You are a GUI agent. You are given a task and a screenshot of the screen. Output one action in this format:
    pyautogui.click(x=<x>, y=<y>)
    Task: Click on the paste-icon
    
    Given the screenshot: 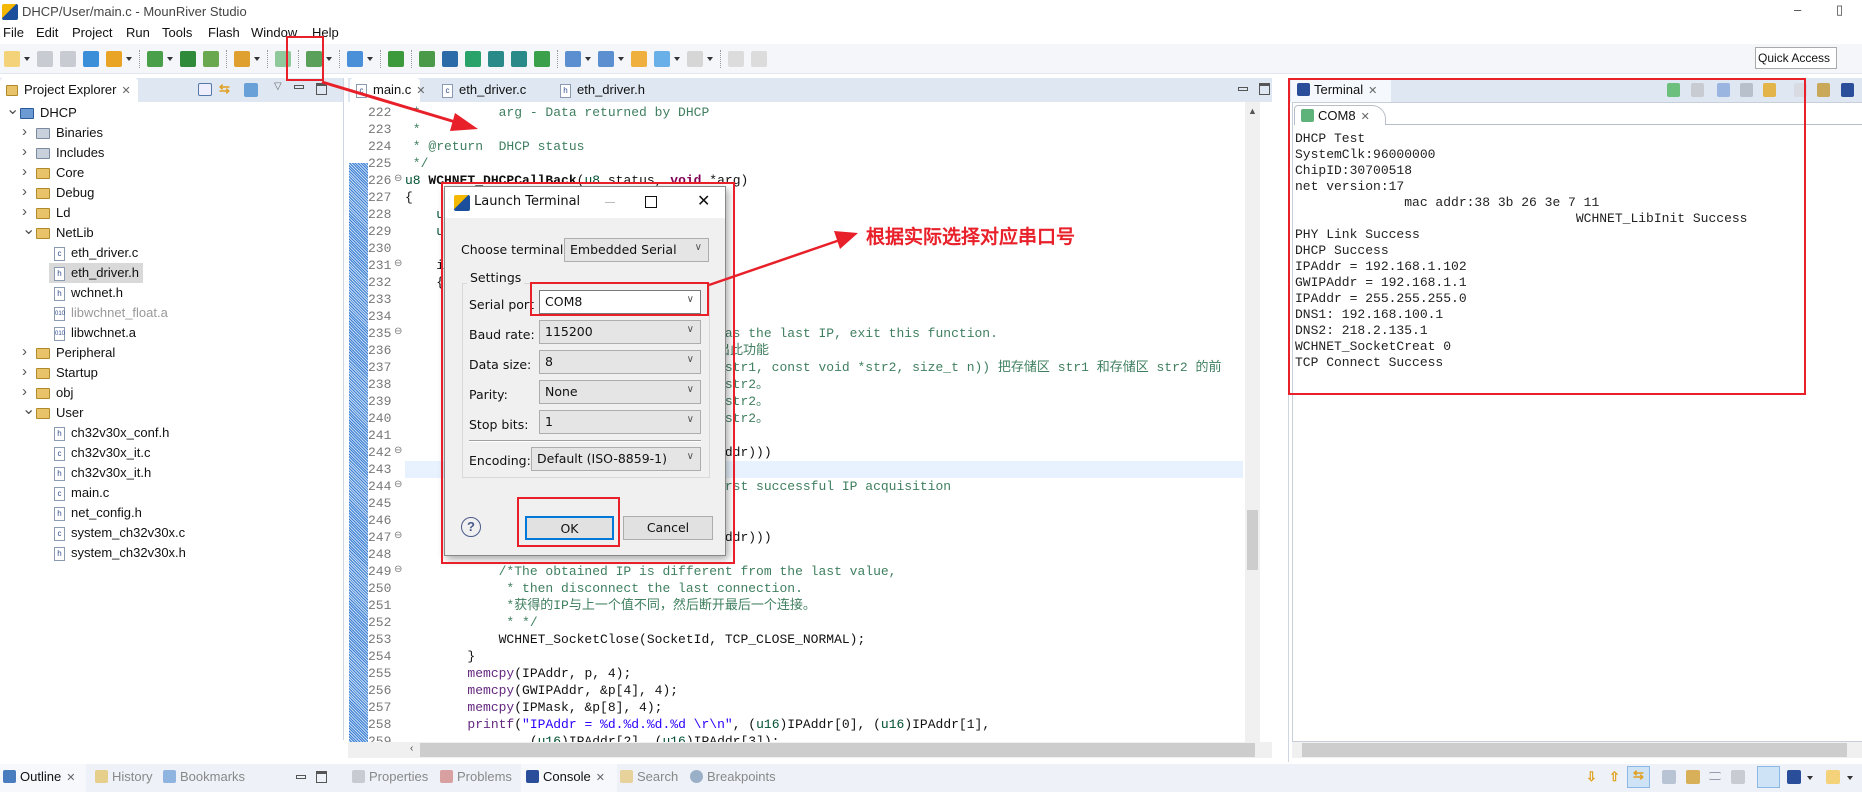 What is the action you would take?
    pyautogui.click(x=1823, y=90)
    